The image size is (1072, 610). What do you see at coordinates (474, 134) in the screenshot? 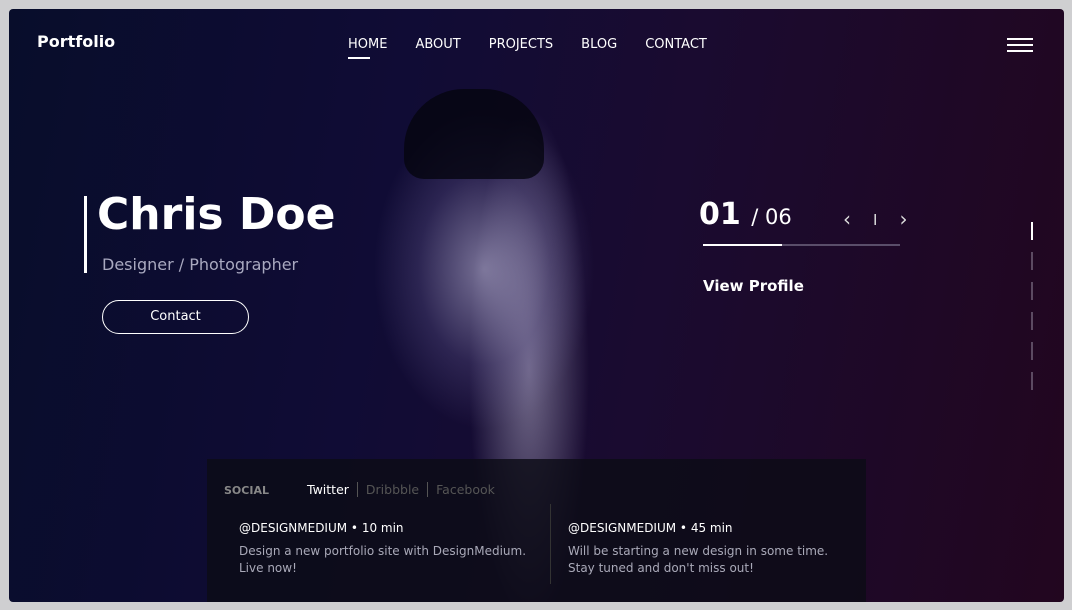
I see `hero-photo-hair` at bounding box center [474, 134].